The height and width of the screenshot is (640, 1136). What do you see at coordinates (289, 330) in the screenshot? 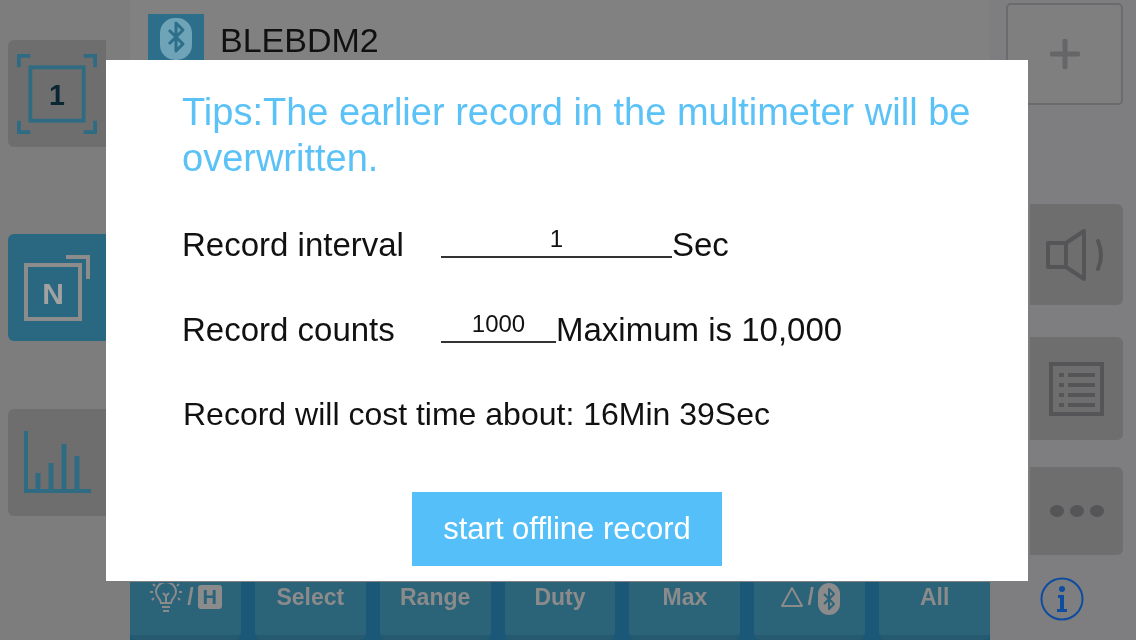
I see `field-label: Record counts` at bounding box center [289, 330].